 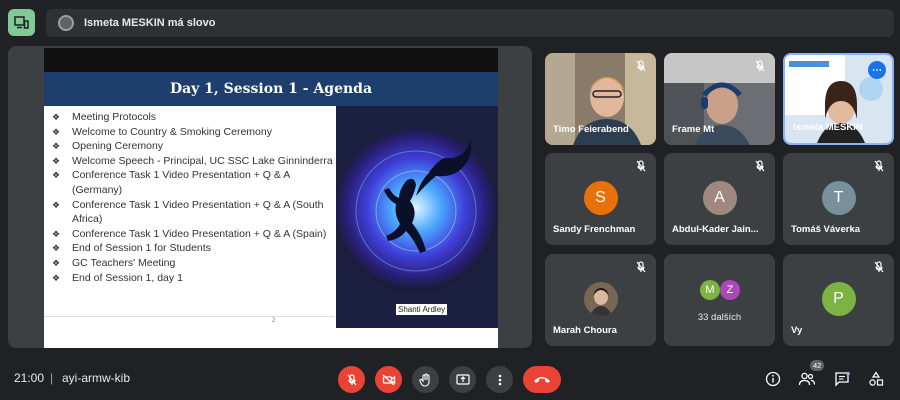 I want to click on microphone-toggle-button, so click(x=351, y=379).